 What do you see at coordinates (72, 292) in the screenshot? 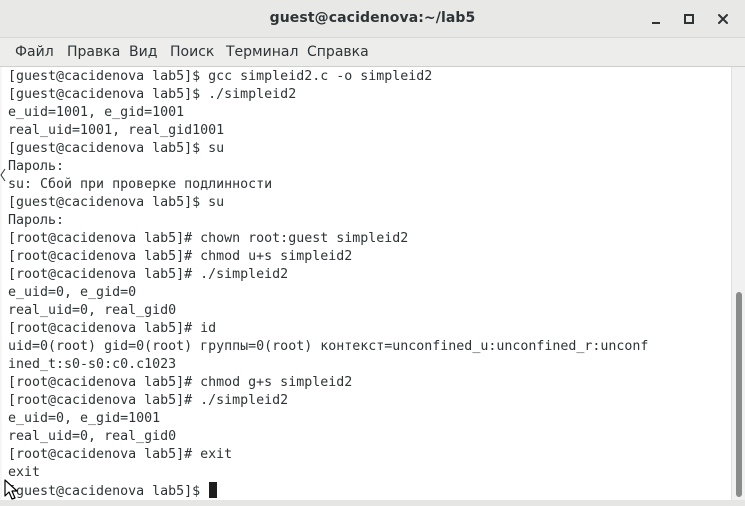
I see `terminal-line: e_uid=0, e_gid=0` at bounding box center [72, 292].